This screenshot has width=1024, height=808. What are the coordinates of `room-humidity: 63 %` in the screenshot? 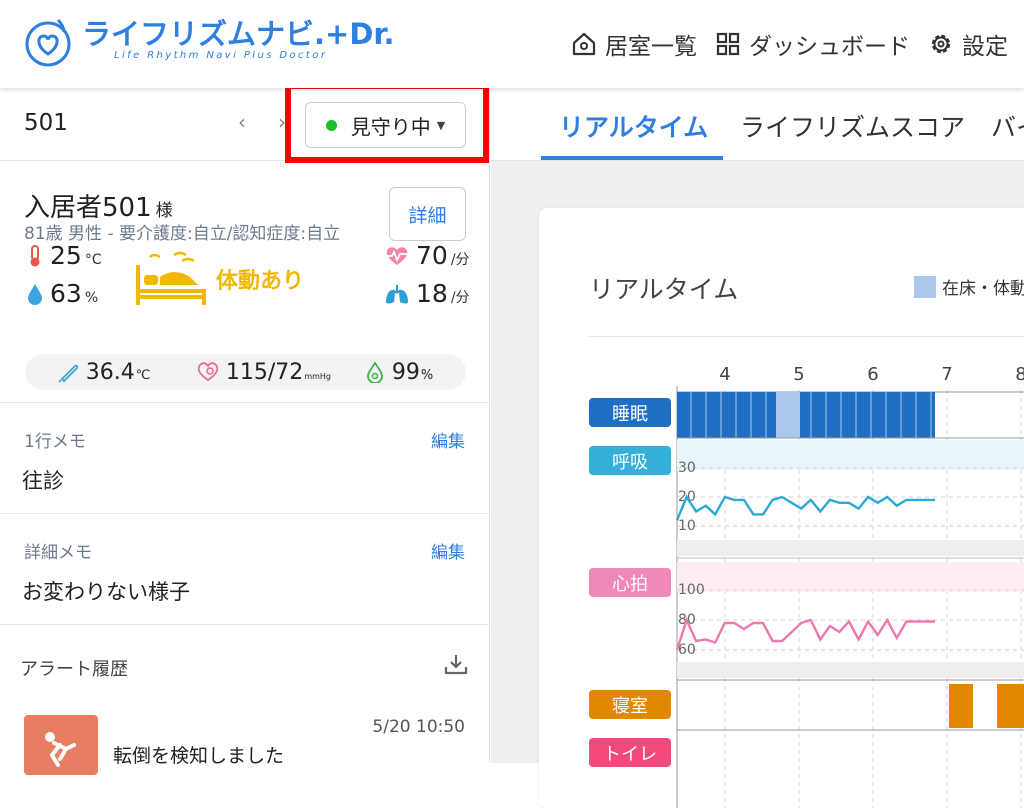 It's located at (62, 293).